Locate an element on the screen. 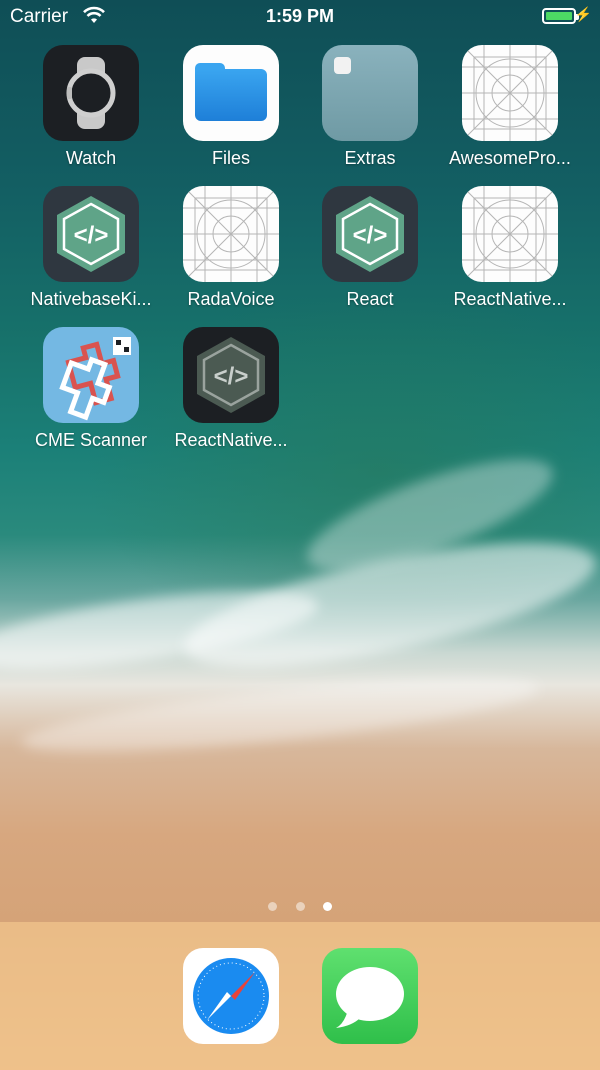  app-cme-scanner: CME Scanner is located at coordinates (91, 389).